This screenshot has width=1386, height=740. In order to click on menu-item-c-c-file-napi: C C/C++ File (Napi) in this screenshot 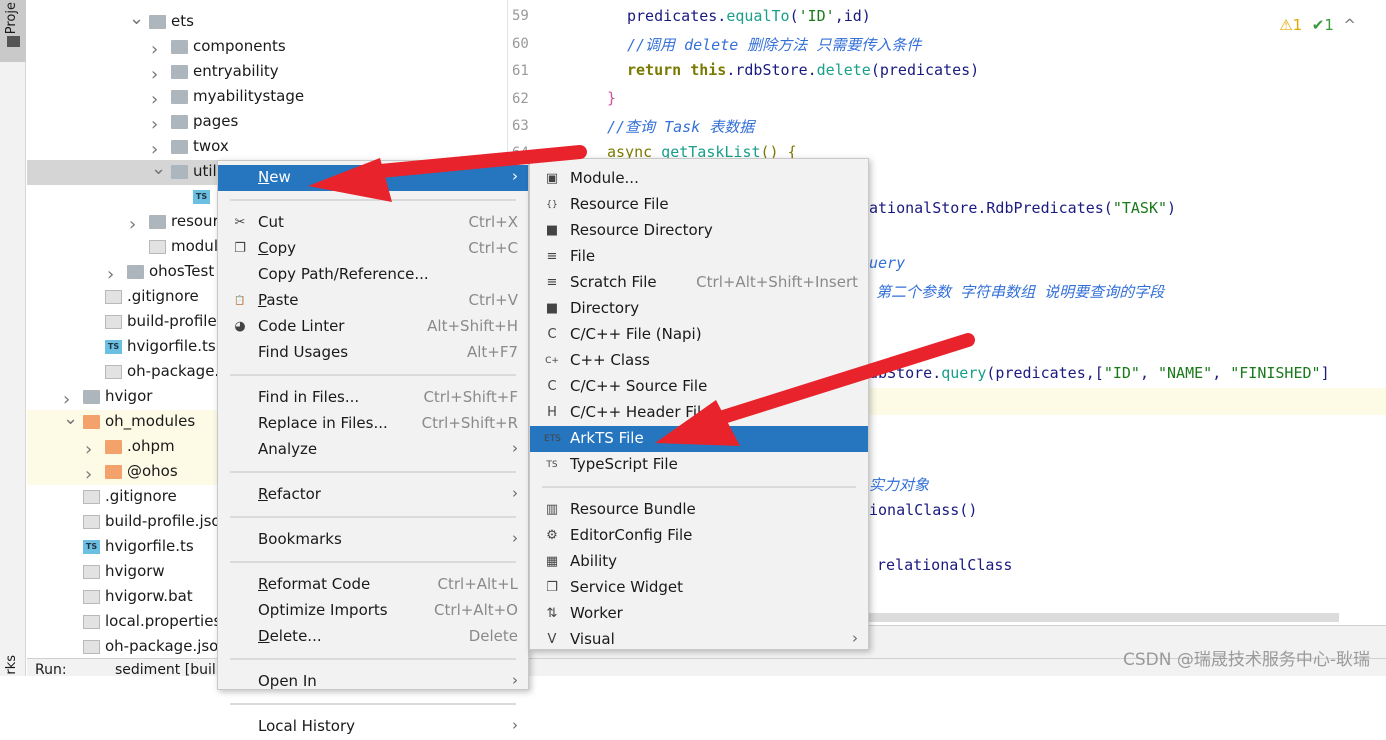, I will do `click(699, 335)`.